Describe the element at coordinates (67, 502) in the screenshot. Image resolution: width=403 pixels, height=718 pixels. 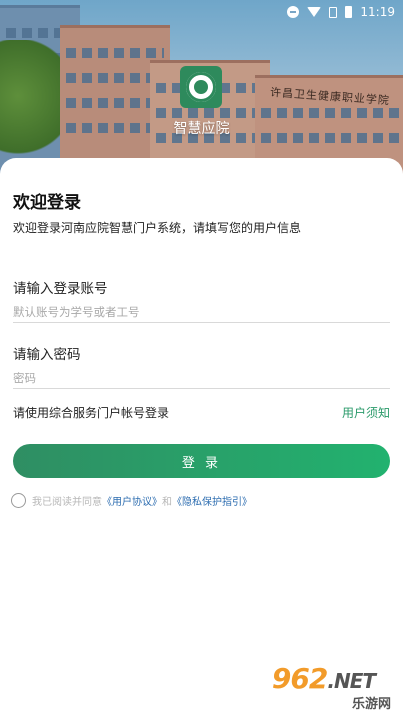
I see `agreement-prefix: 我已阅读并同意` at that location.